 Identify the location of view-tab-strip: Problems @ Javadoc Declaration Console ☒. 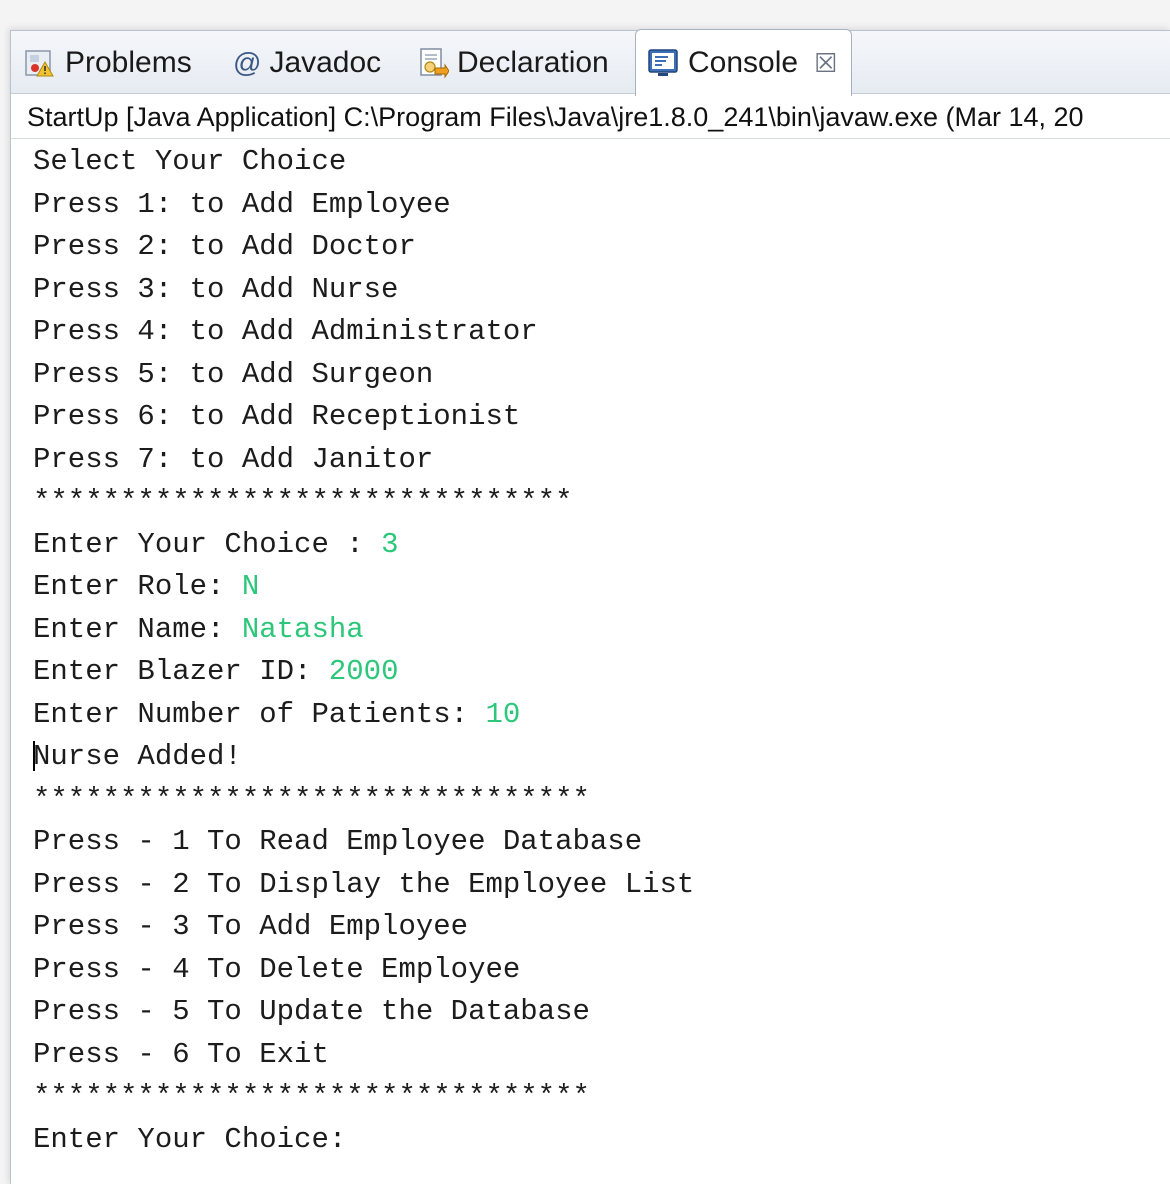
(590, 62).